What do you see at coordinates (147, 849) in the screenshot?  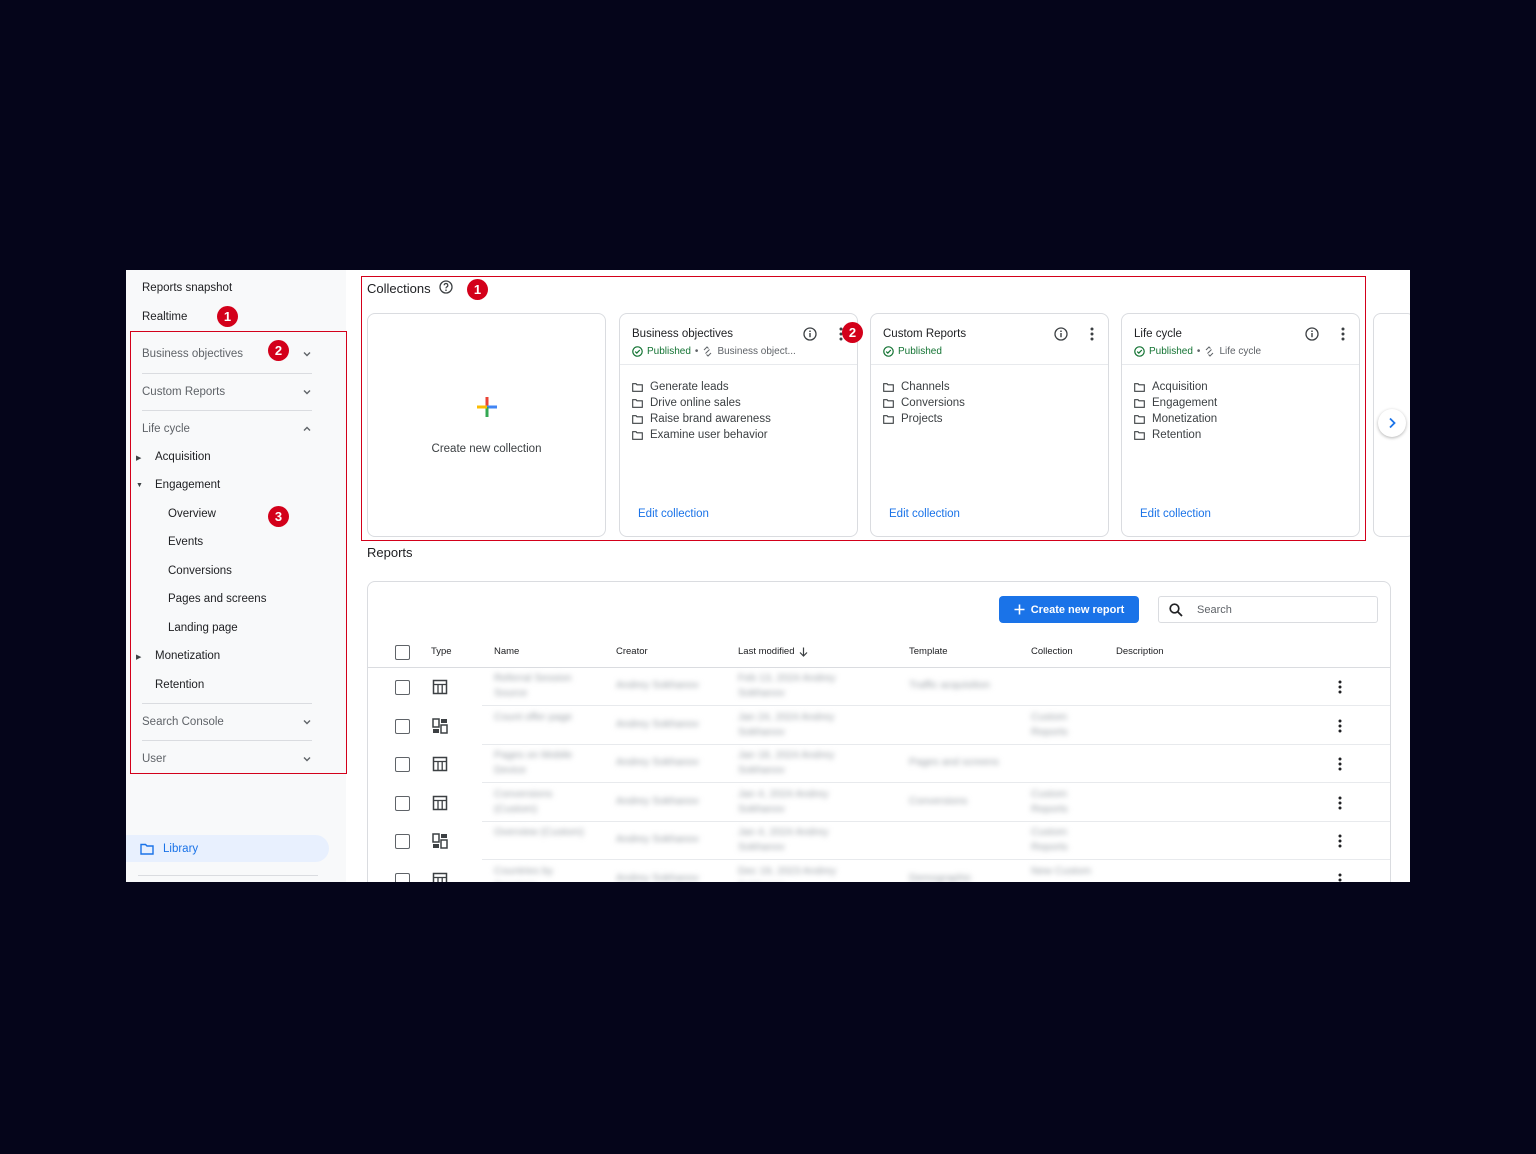 I see `folder-icon` at bounding box center [147, 849].